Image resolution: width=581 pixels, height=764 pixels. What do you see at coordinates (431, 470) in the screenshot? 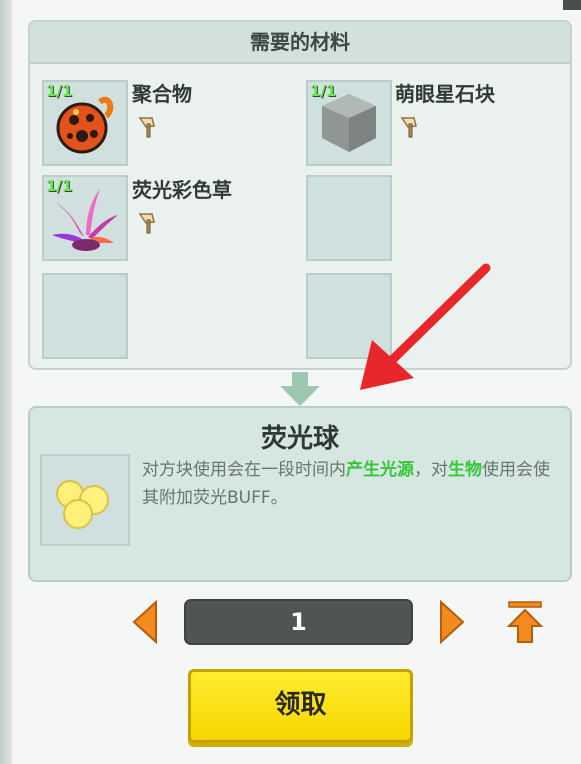
I see `desc-text: ，对` at bounding box center [431, 470].